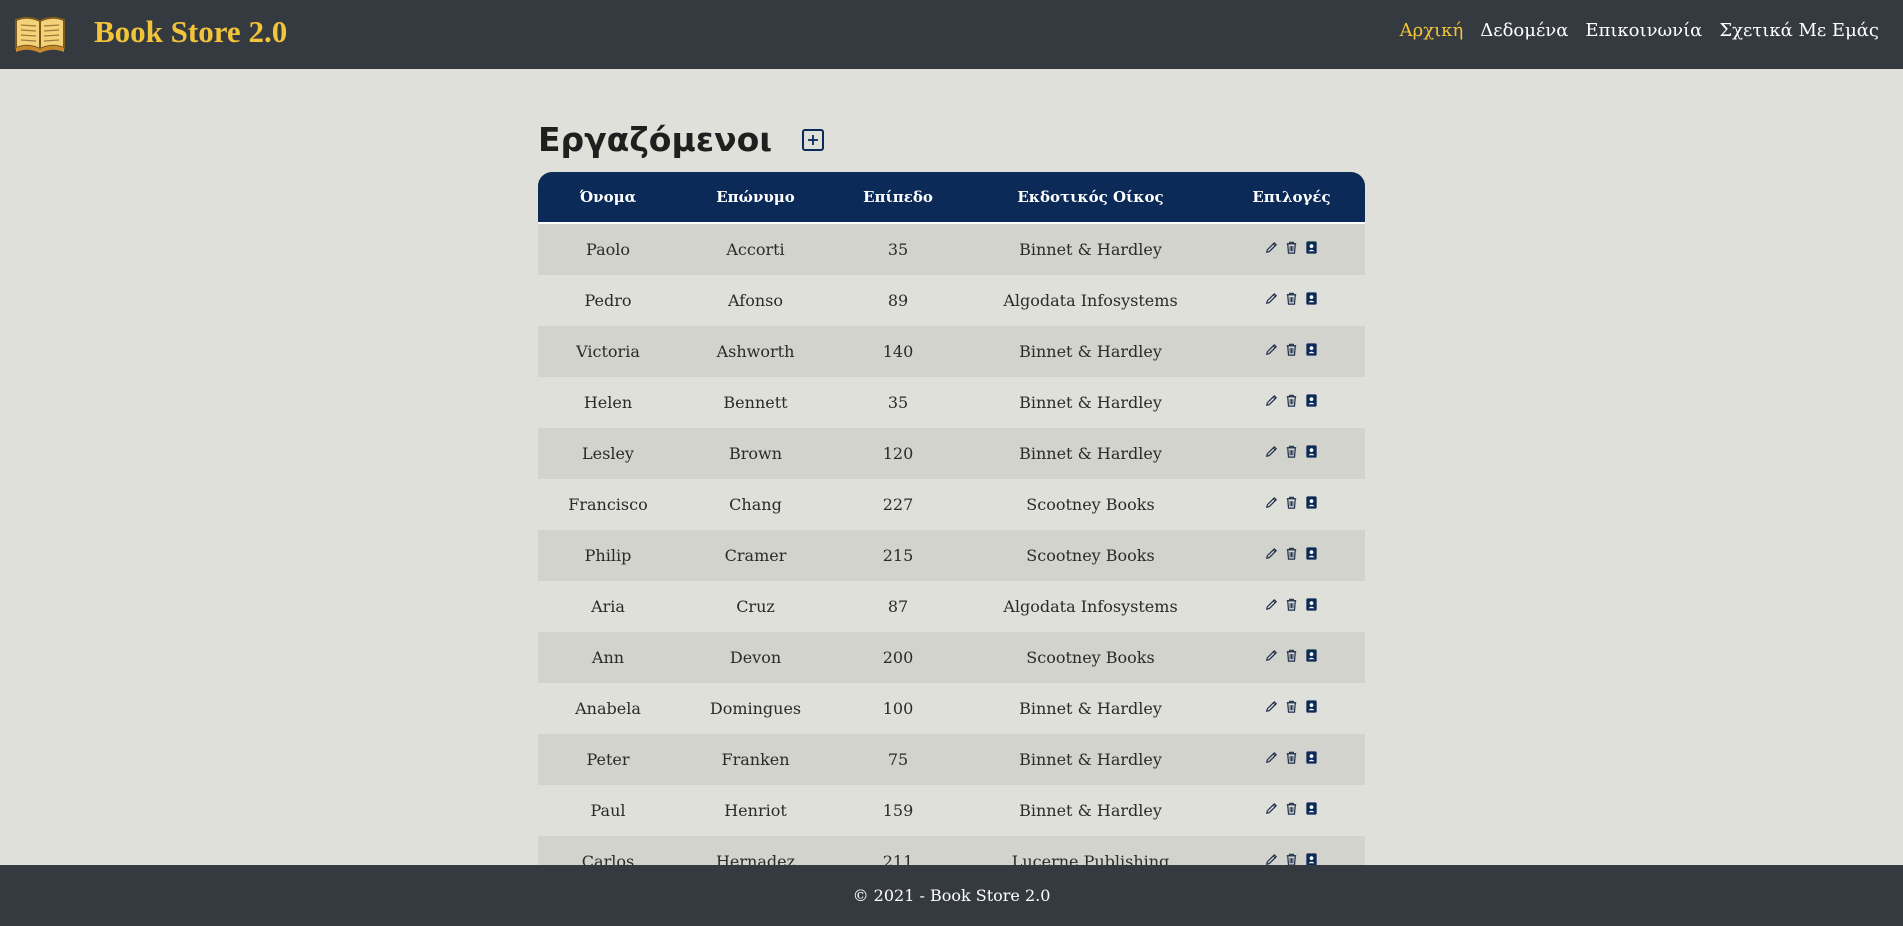  What do you see at coordinates (1432, 30) in the screenshot?
I see `nav-item-home: Αρχική` at bounding box center [1432, 30].